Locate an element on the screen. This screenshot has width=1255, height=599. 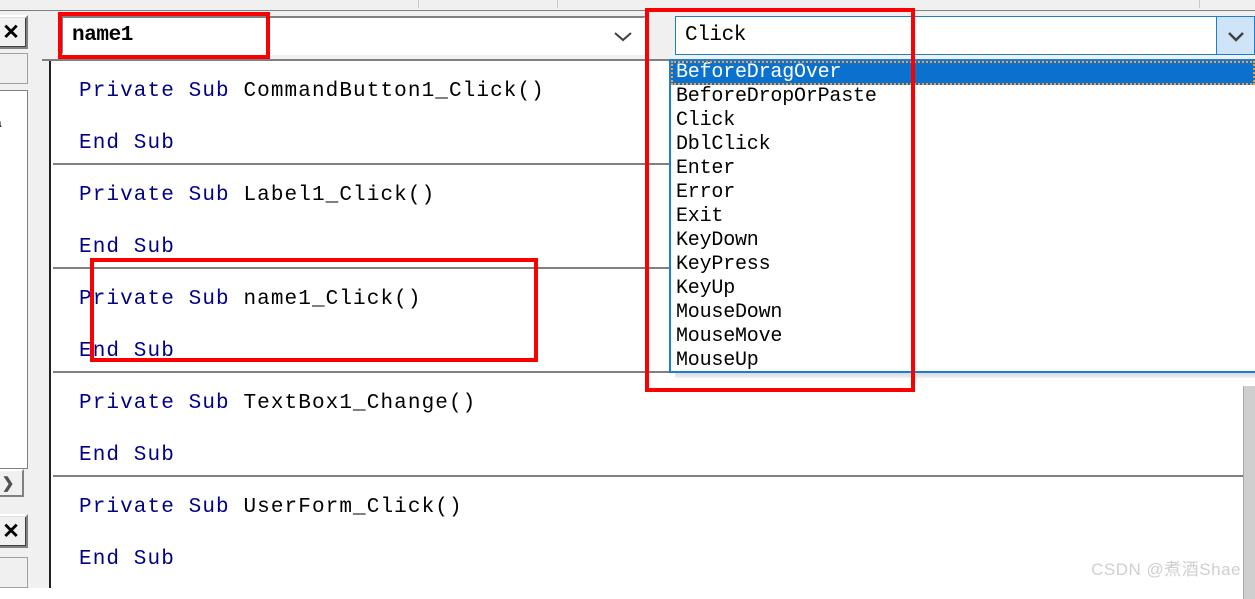
dropdown-option: BeforeDropOrPaste is located at coordinates (963, 97).